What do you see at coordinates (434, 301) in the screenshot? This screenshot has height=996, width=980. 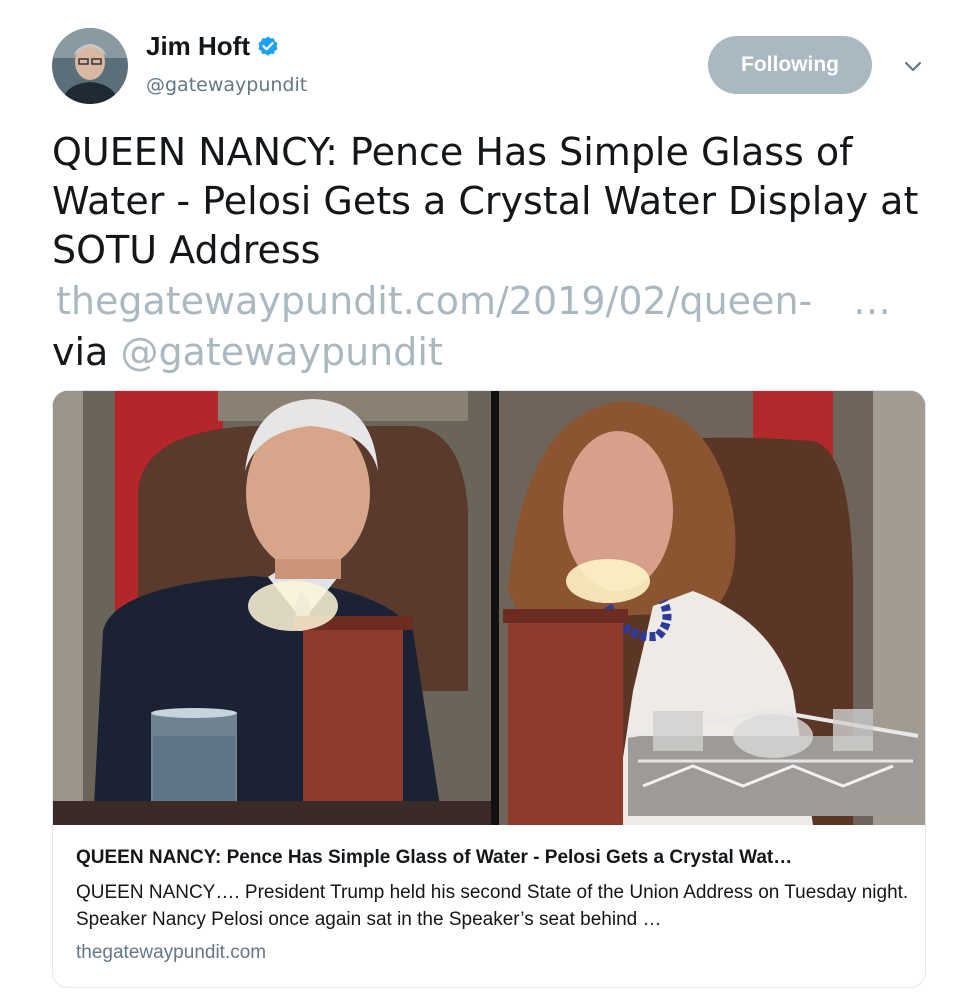 I see `tweet-link: thegatewaypundit.com/2019/02/queen-` at bounding box center [434, 301].